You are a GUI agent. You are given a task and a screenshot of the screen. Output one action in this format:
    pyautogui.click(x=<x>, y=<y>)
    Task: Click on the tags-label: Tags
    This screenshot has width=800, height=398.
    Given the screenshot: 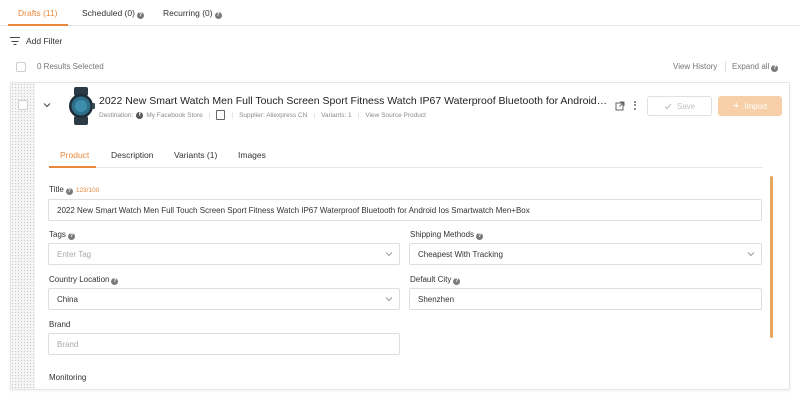 What is the action you would take?
    pyautogui.click(x=57, y=234)
    